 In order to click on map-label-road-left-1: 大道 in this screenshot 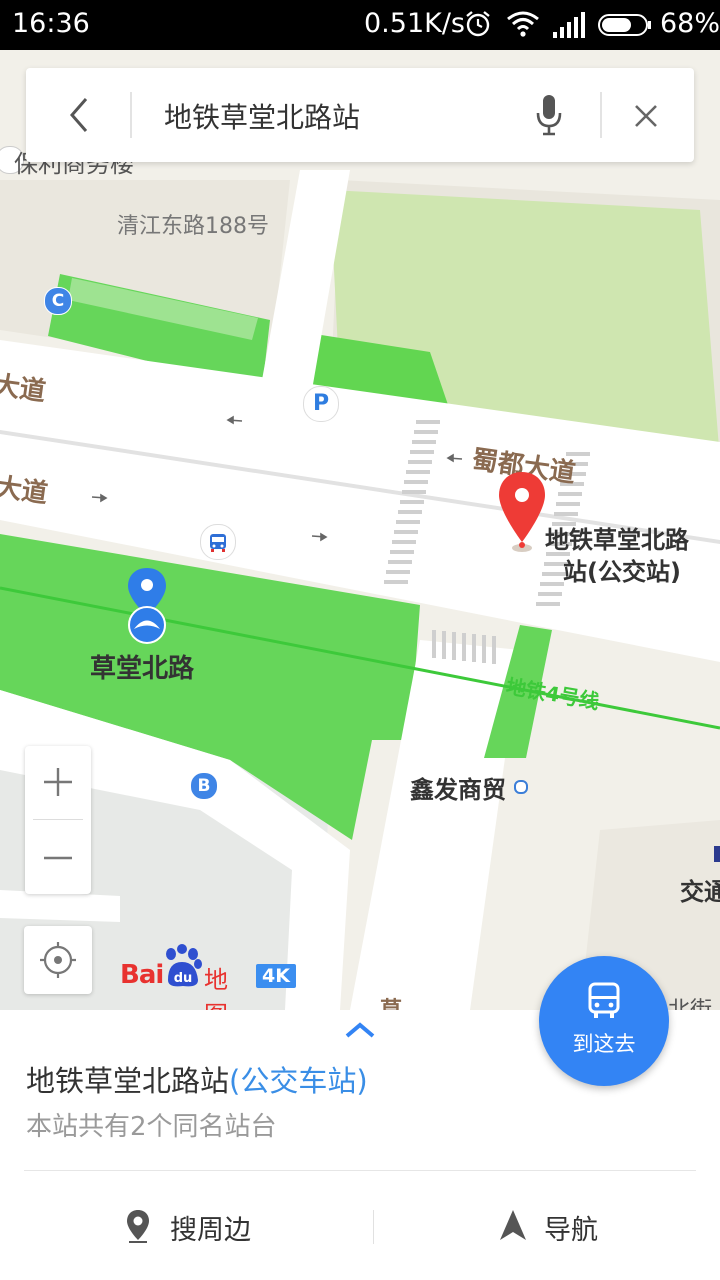, I will do `click(24, 389)`.